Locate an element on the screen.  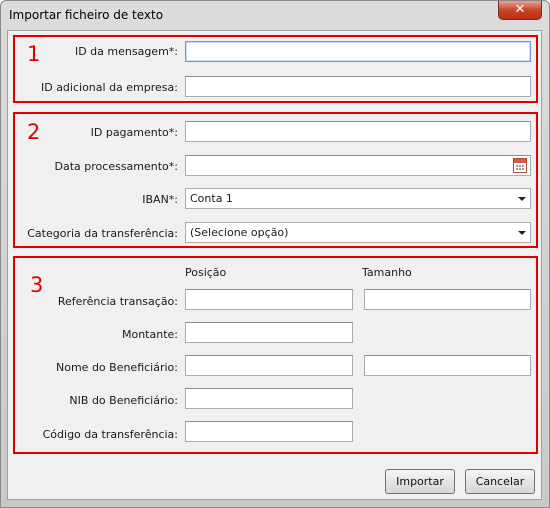
group-3-number: 3 is located at coordinates (37, 285).